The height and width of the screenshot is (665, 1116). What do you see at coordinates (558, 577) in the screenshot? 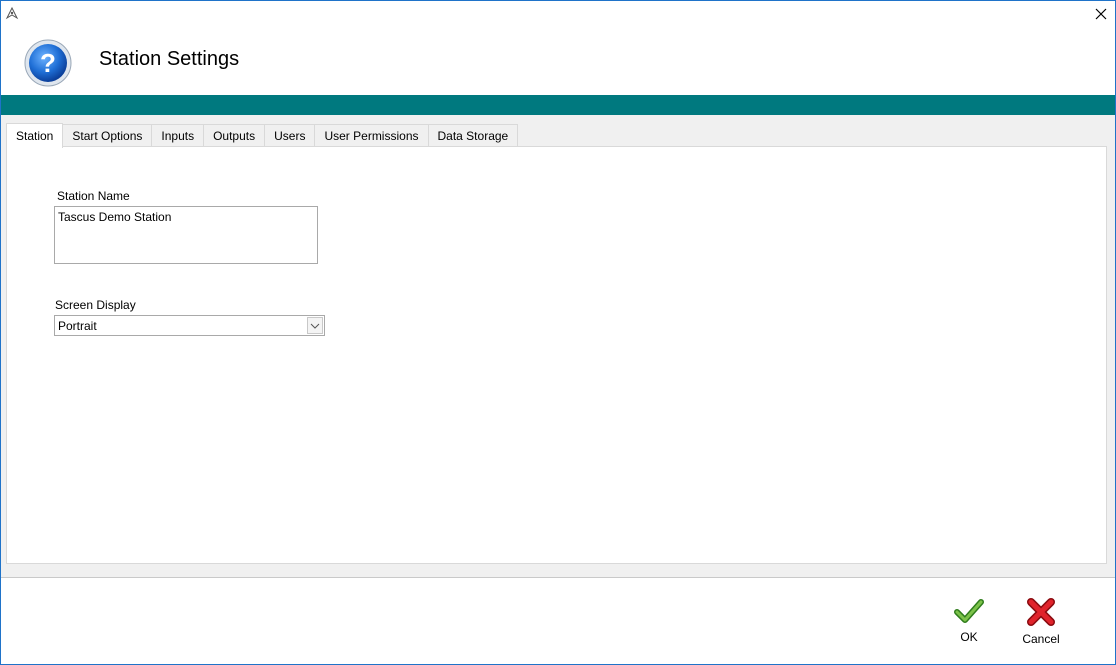
I see `footer-divider` at bounding box center [558, 577].